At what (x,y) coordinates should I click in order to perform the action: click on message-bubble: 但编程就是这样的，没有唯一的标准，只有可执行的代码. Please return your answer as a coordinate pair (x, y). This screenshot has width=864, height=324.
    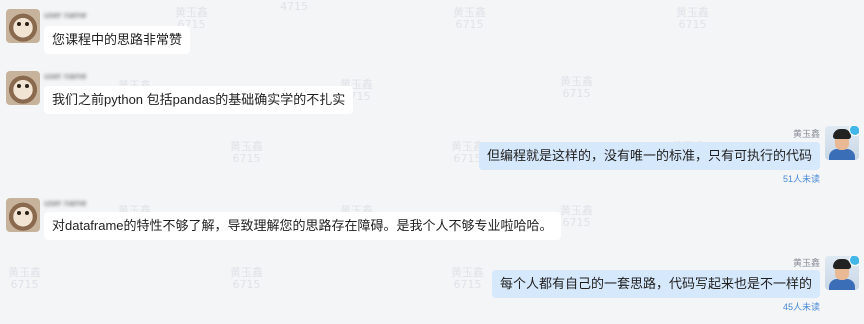
    Looking at the image, I should click on (649, 156).